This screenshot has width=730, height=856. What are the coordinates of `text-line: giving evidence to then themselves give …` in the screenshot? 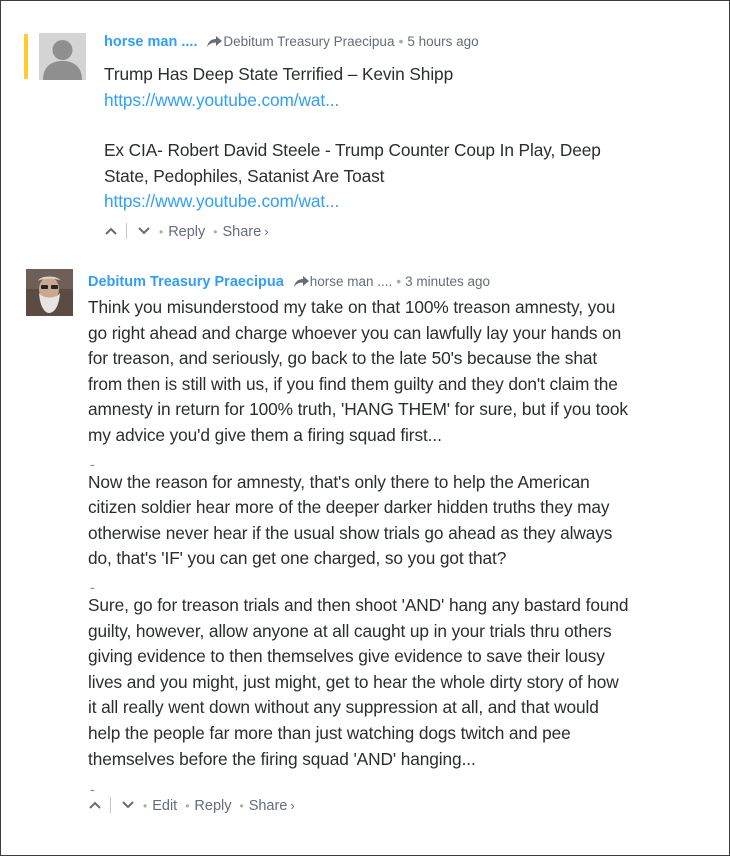 It's located at (346, 656).